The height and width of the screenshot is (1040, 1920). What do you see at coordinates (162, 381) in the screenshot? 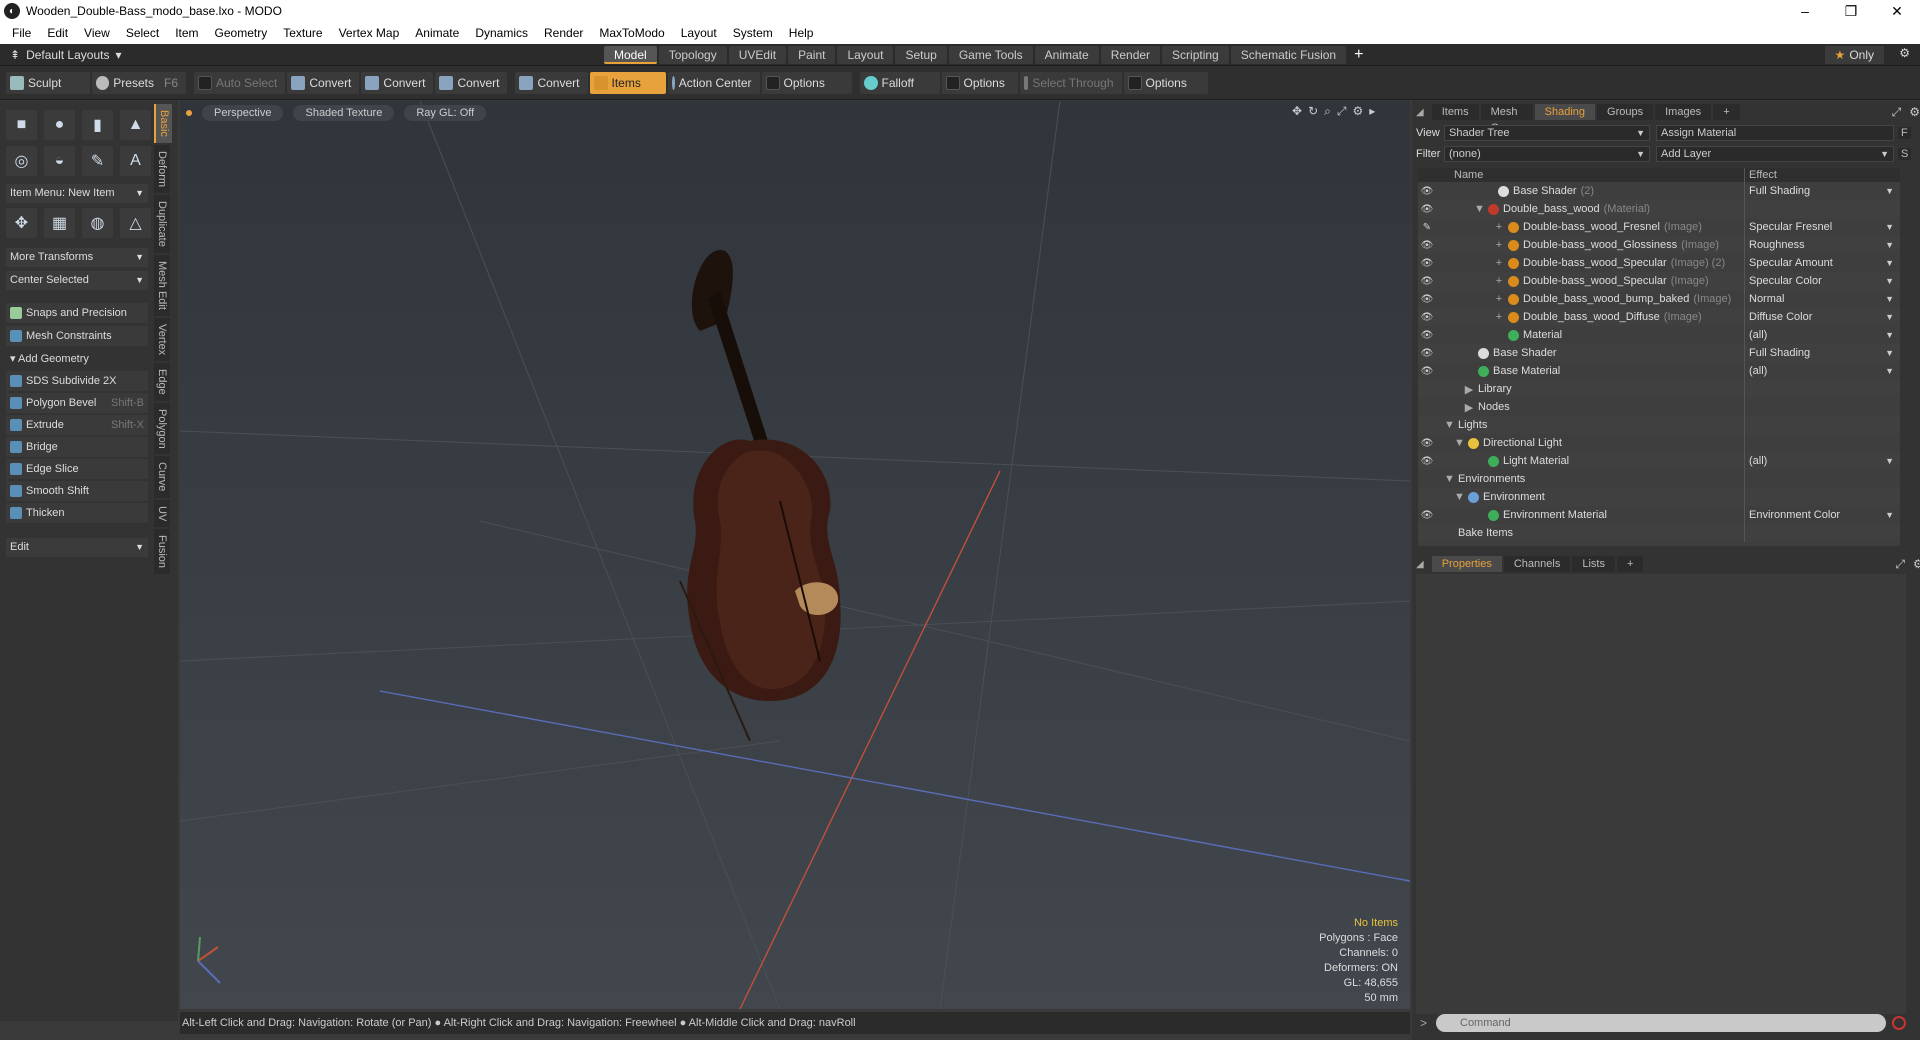
I see `vtab-edge: Edge` at bounding box center [162, 381].